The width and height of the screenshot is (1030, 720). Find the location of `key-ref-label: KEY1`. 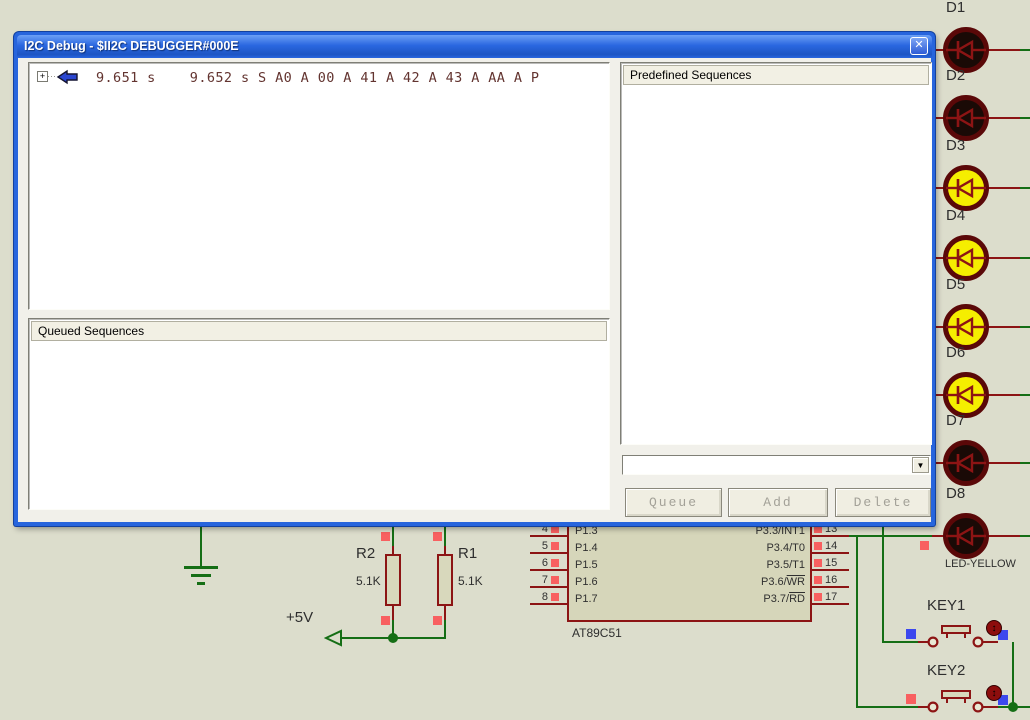

key-ref-label: KEY1 is located at coordinates (946, 605).